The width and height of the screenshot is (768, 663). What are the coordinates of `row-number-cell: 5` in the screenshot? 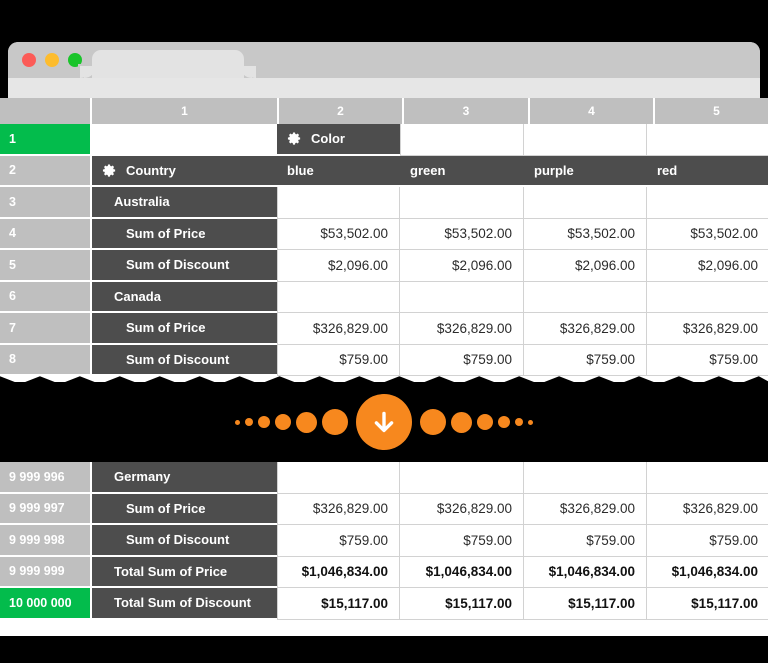 It's located at (45, 265).